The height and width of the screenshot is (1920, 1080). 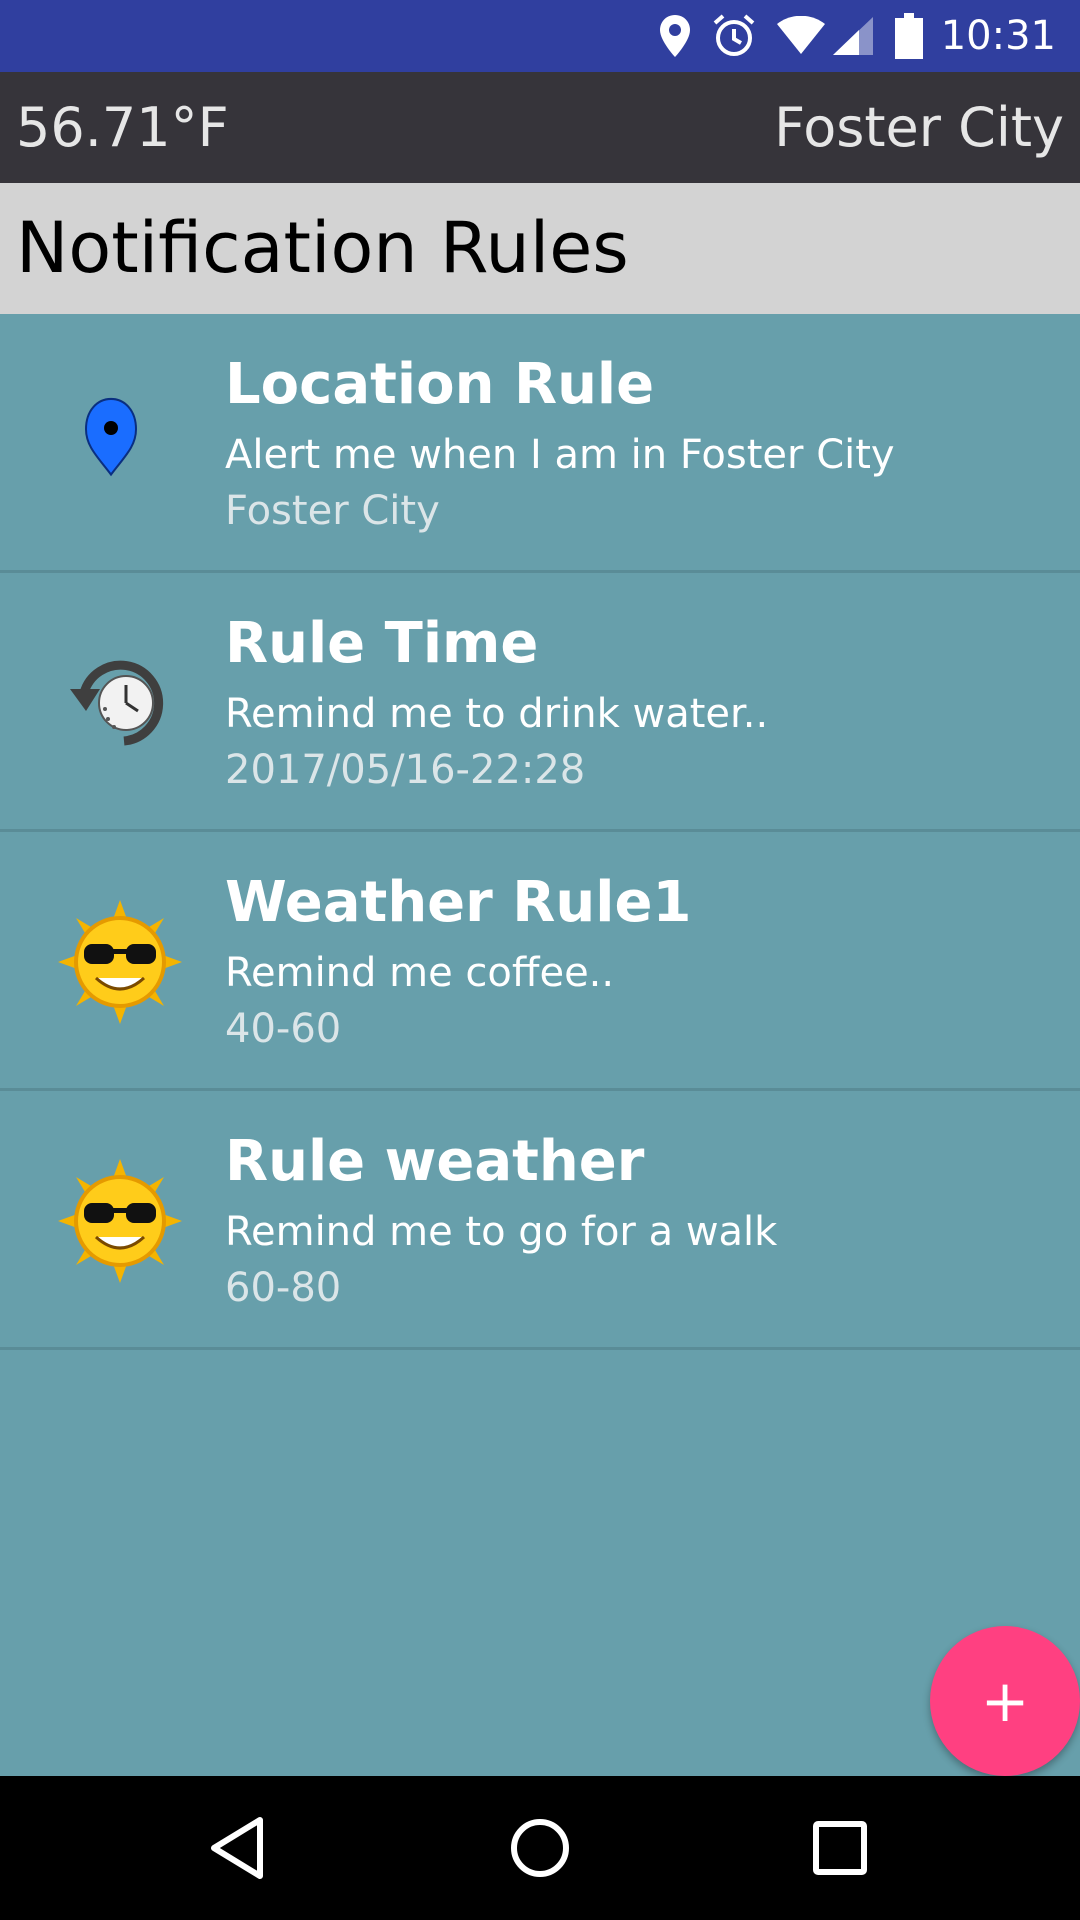 What do you see at coordinates (734, 36) in the screenshot?
I see `alarm-icon` at bounding box center [734, 36].